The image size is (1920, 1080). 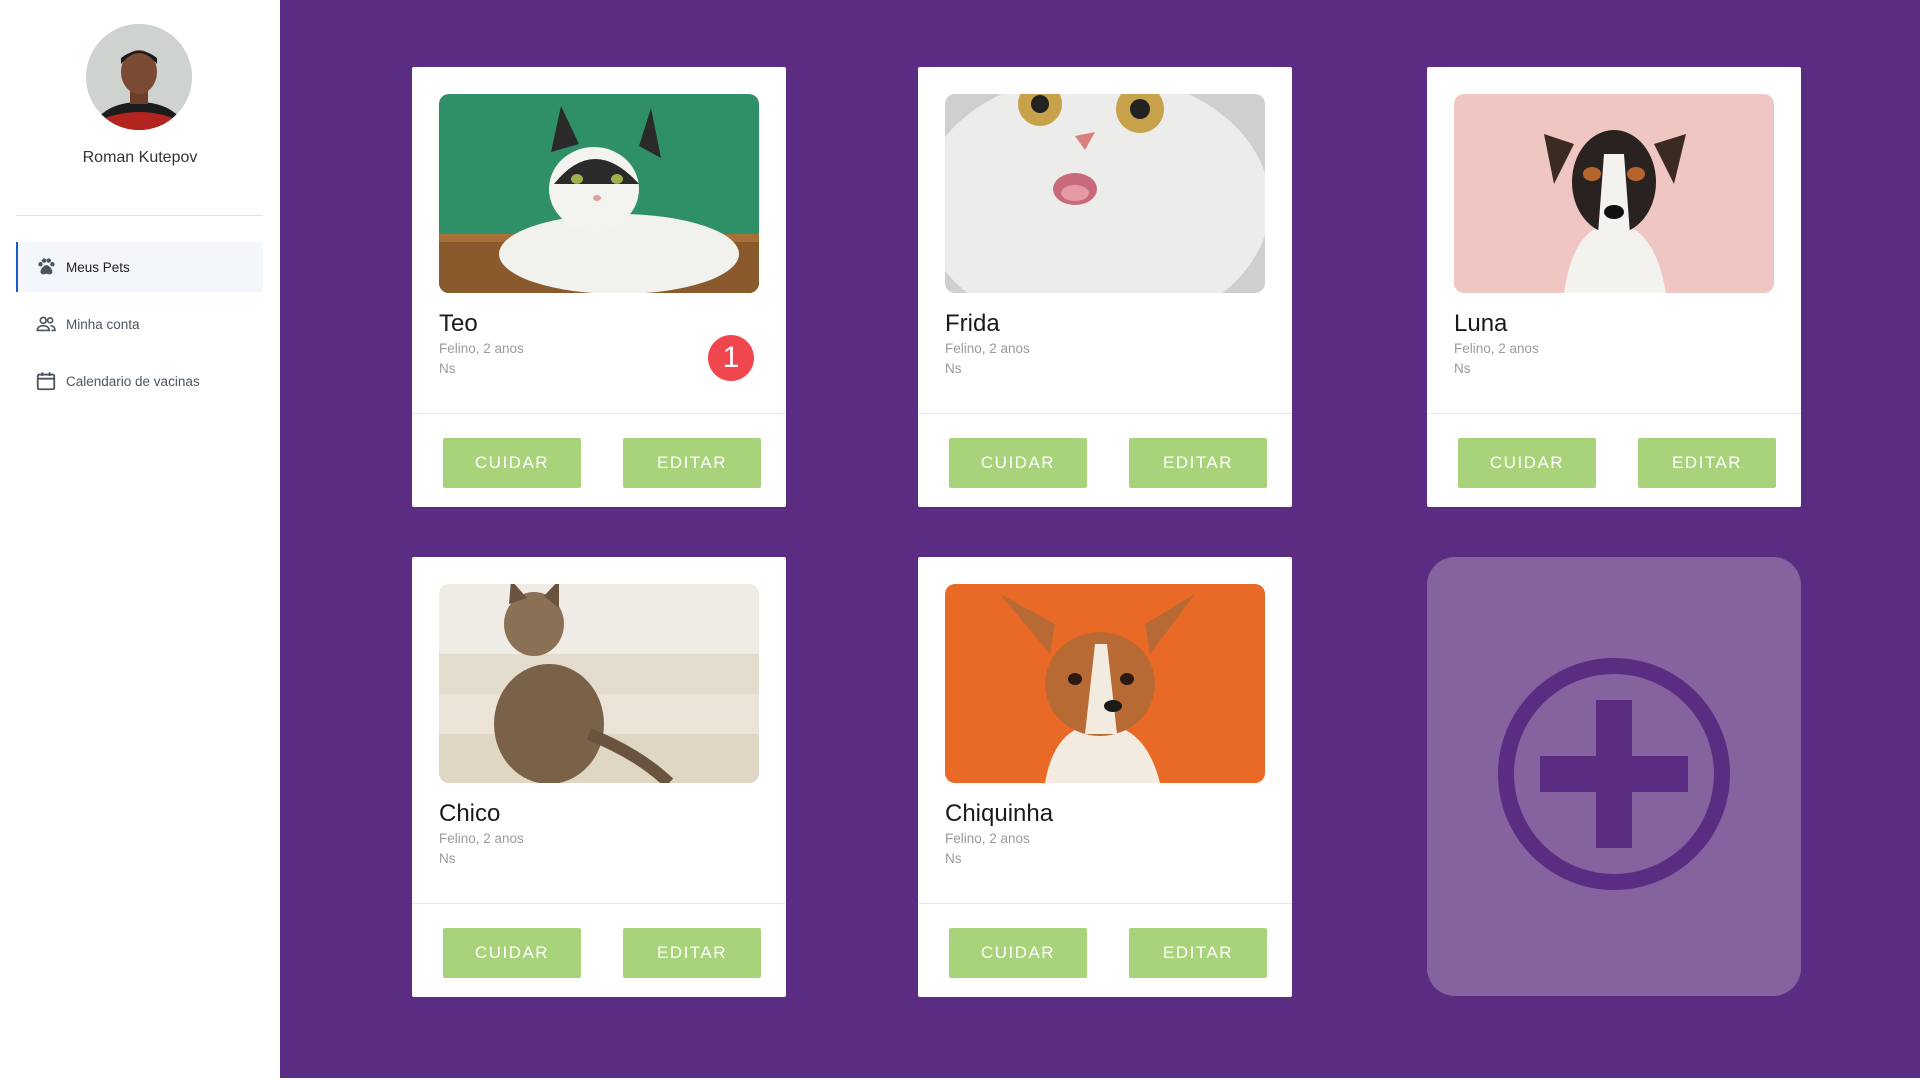 I want to click on sidebar-item-minha-conta: Minha conta, so click(x=139, y=324).